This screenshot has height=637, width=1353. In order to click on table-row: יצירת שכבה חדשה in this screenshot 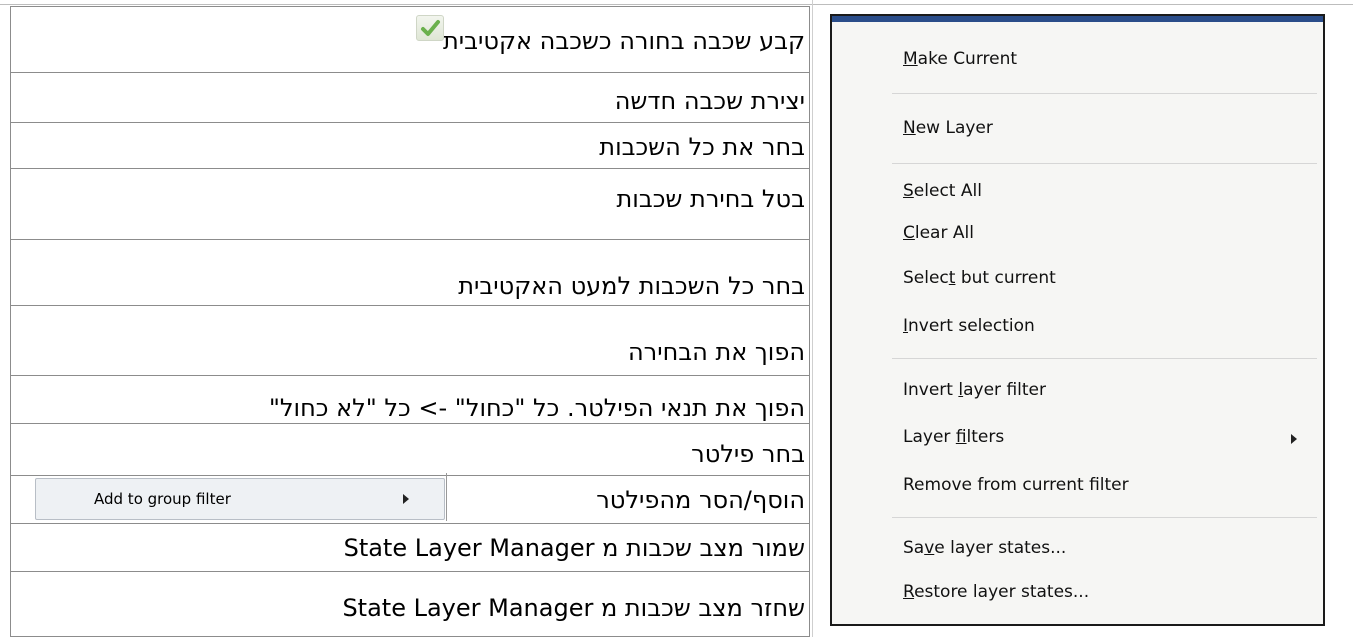, I will do `click(410, 98)`.